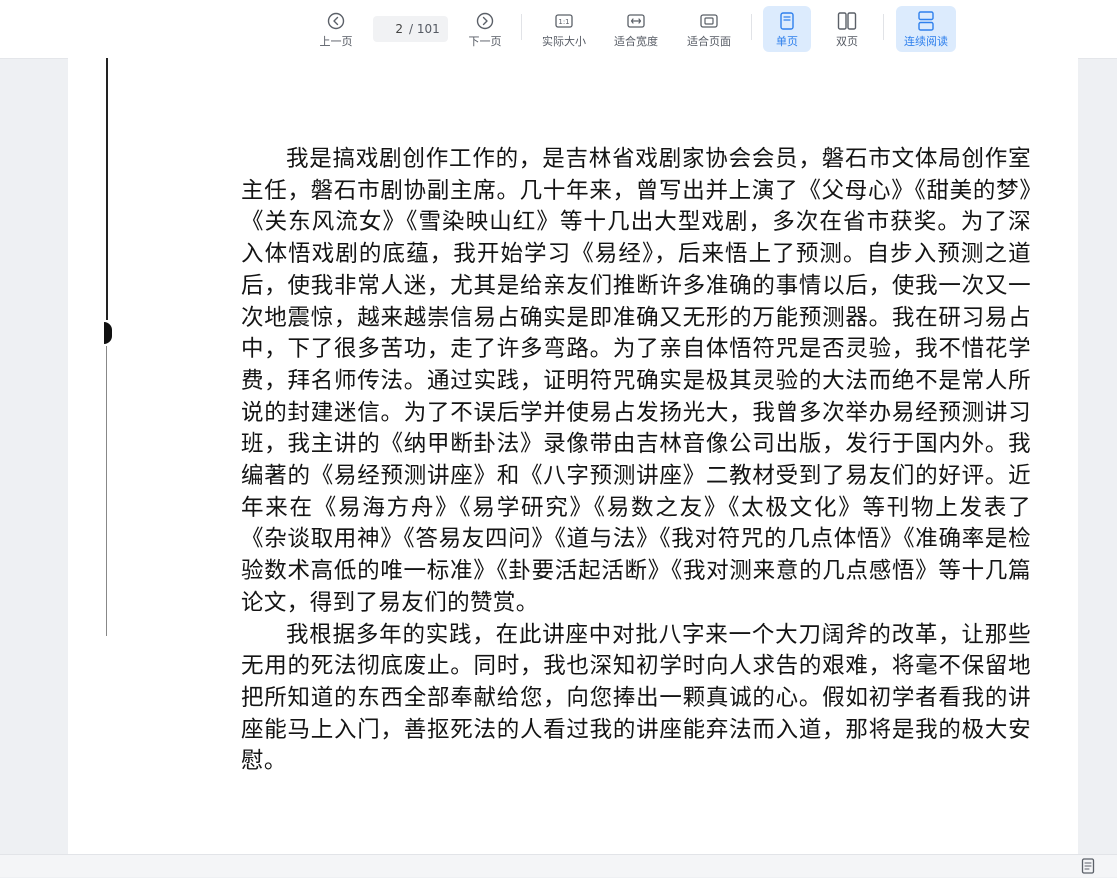  I want to click on scan-ink-mark, so click(108, 333).